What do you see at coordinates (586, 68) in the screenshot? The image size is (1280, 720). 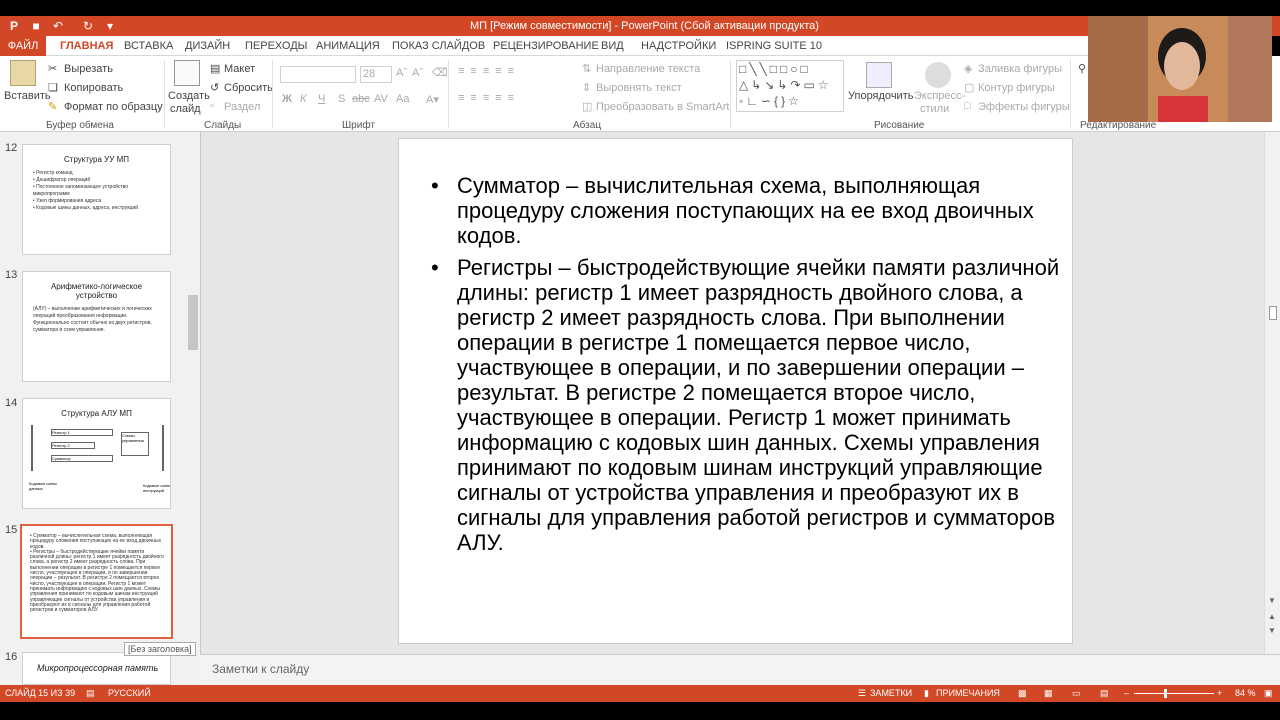 I see `text-direction-icon: ⇅` at bounding box center [586, 68].